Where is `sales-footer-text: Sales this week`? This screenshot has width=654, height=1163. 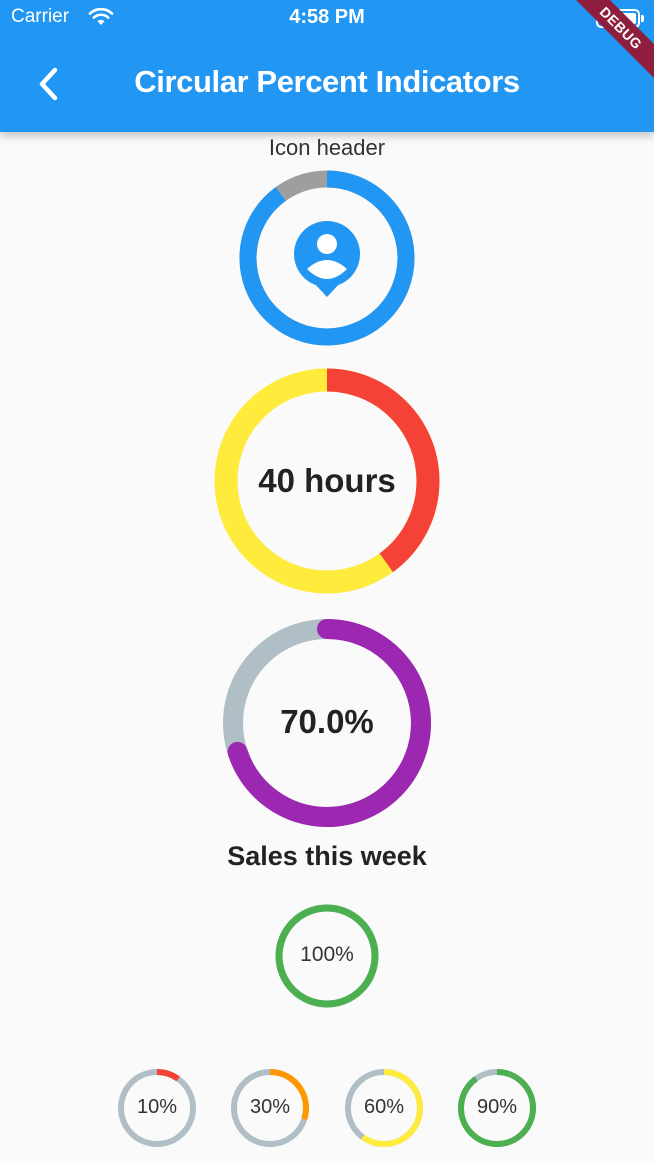
sales-footer-text: Sales this week is located at coordinates (327, 856).